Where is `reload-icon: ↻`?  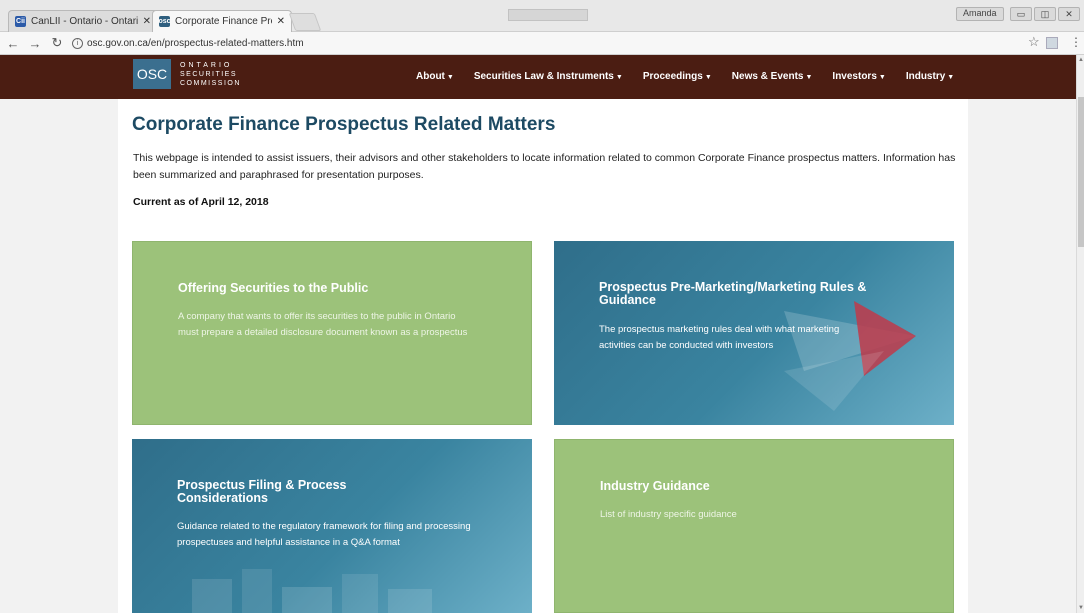
reload-icon: ↻ is located at coordinates (57, 43).